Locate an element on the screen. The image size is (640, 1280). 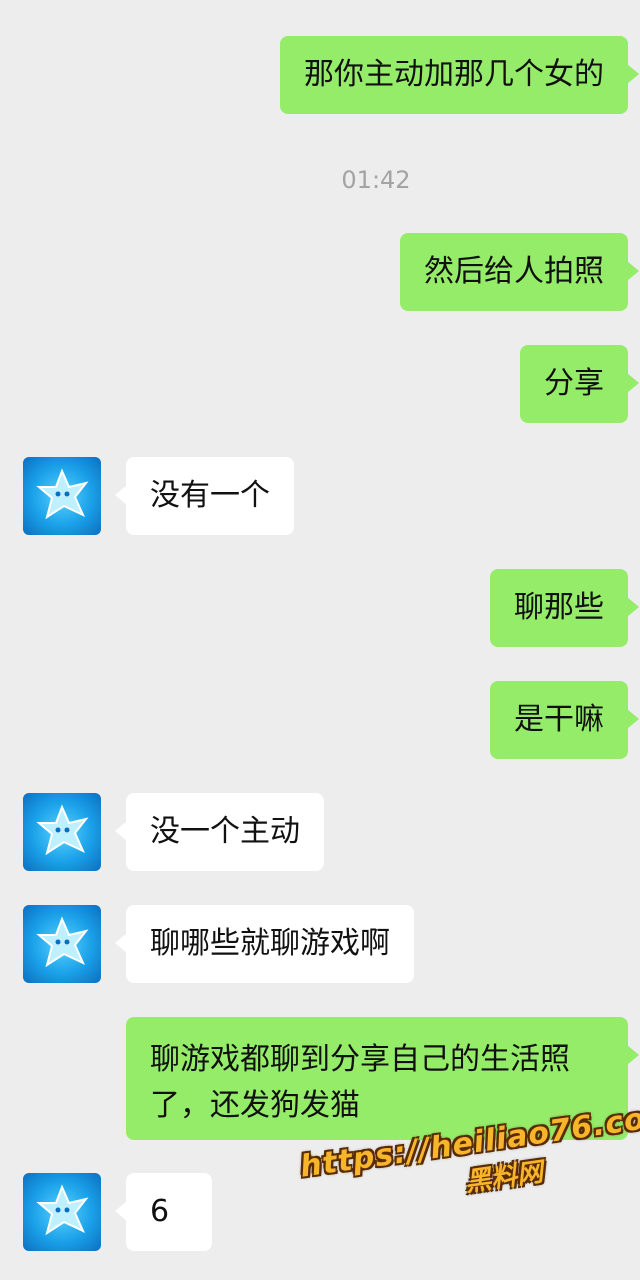
outgoing-message: 是干嘛 is located at coordinates (564, 720).